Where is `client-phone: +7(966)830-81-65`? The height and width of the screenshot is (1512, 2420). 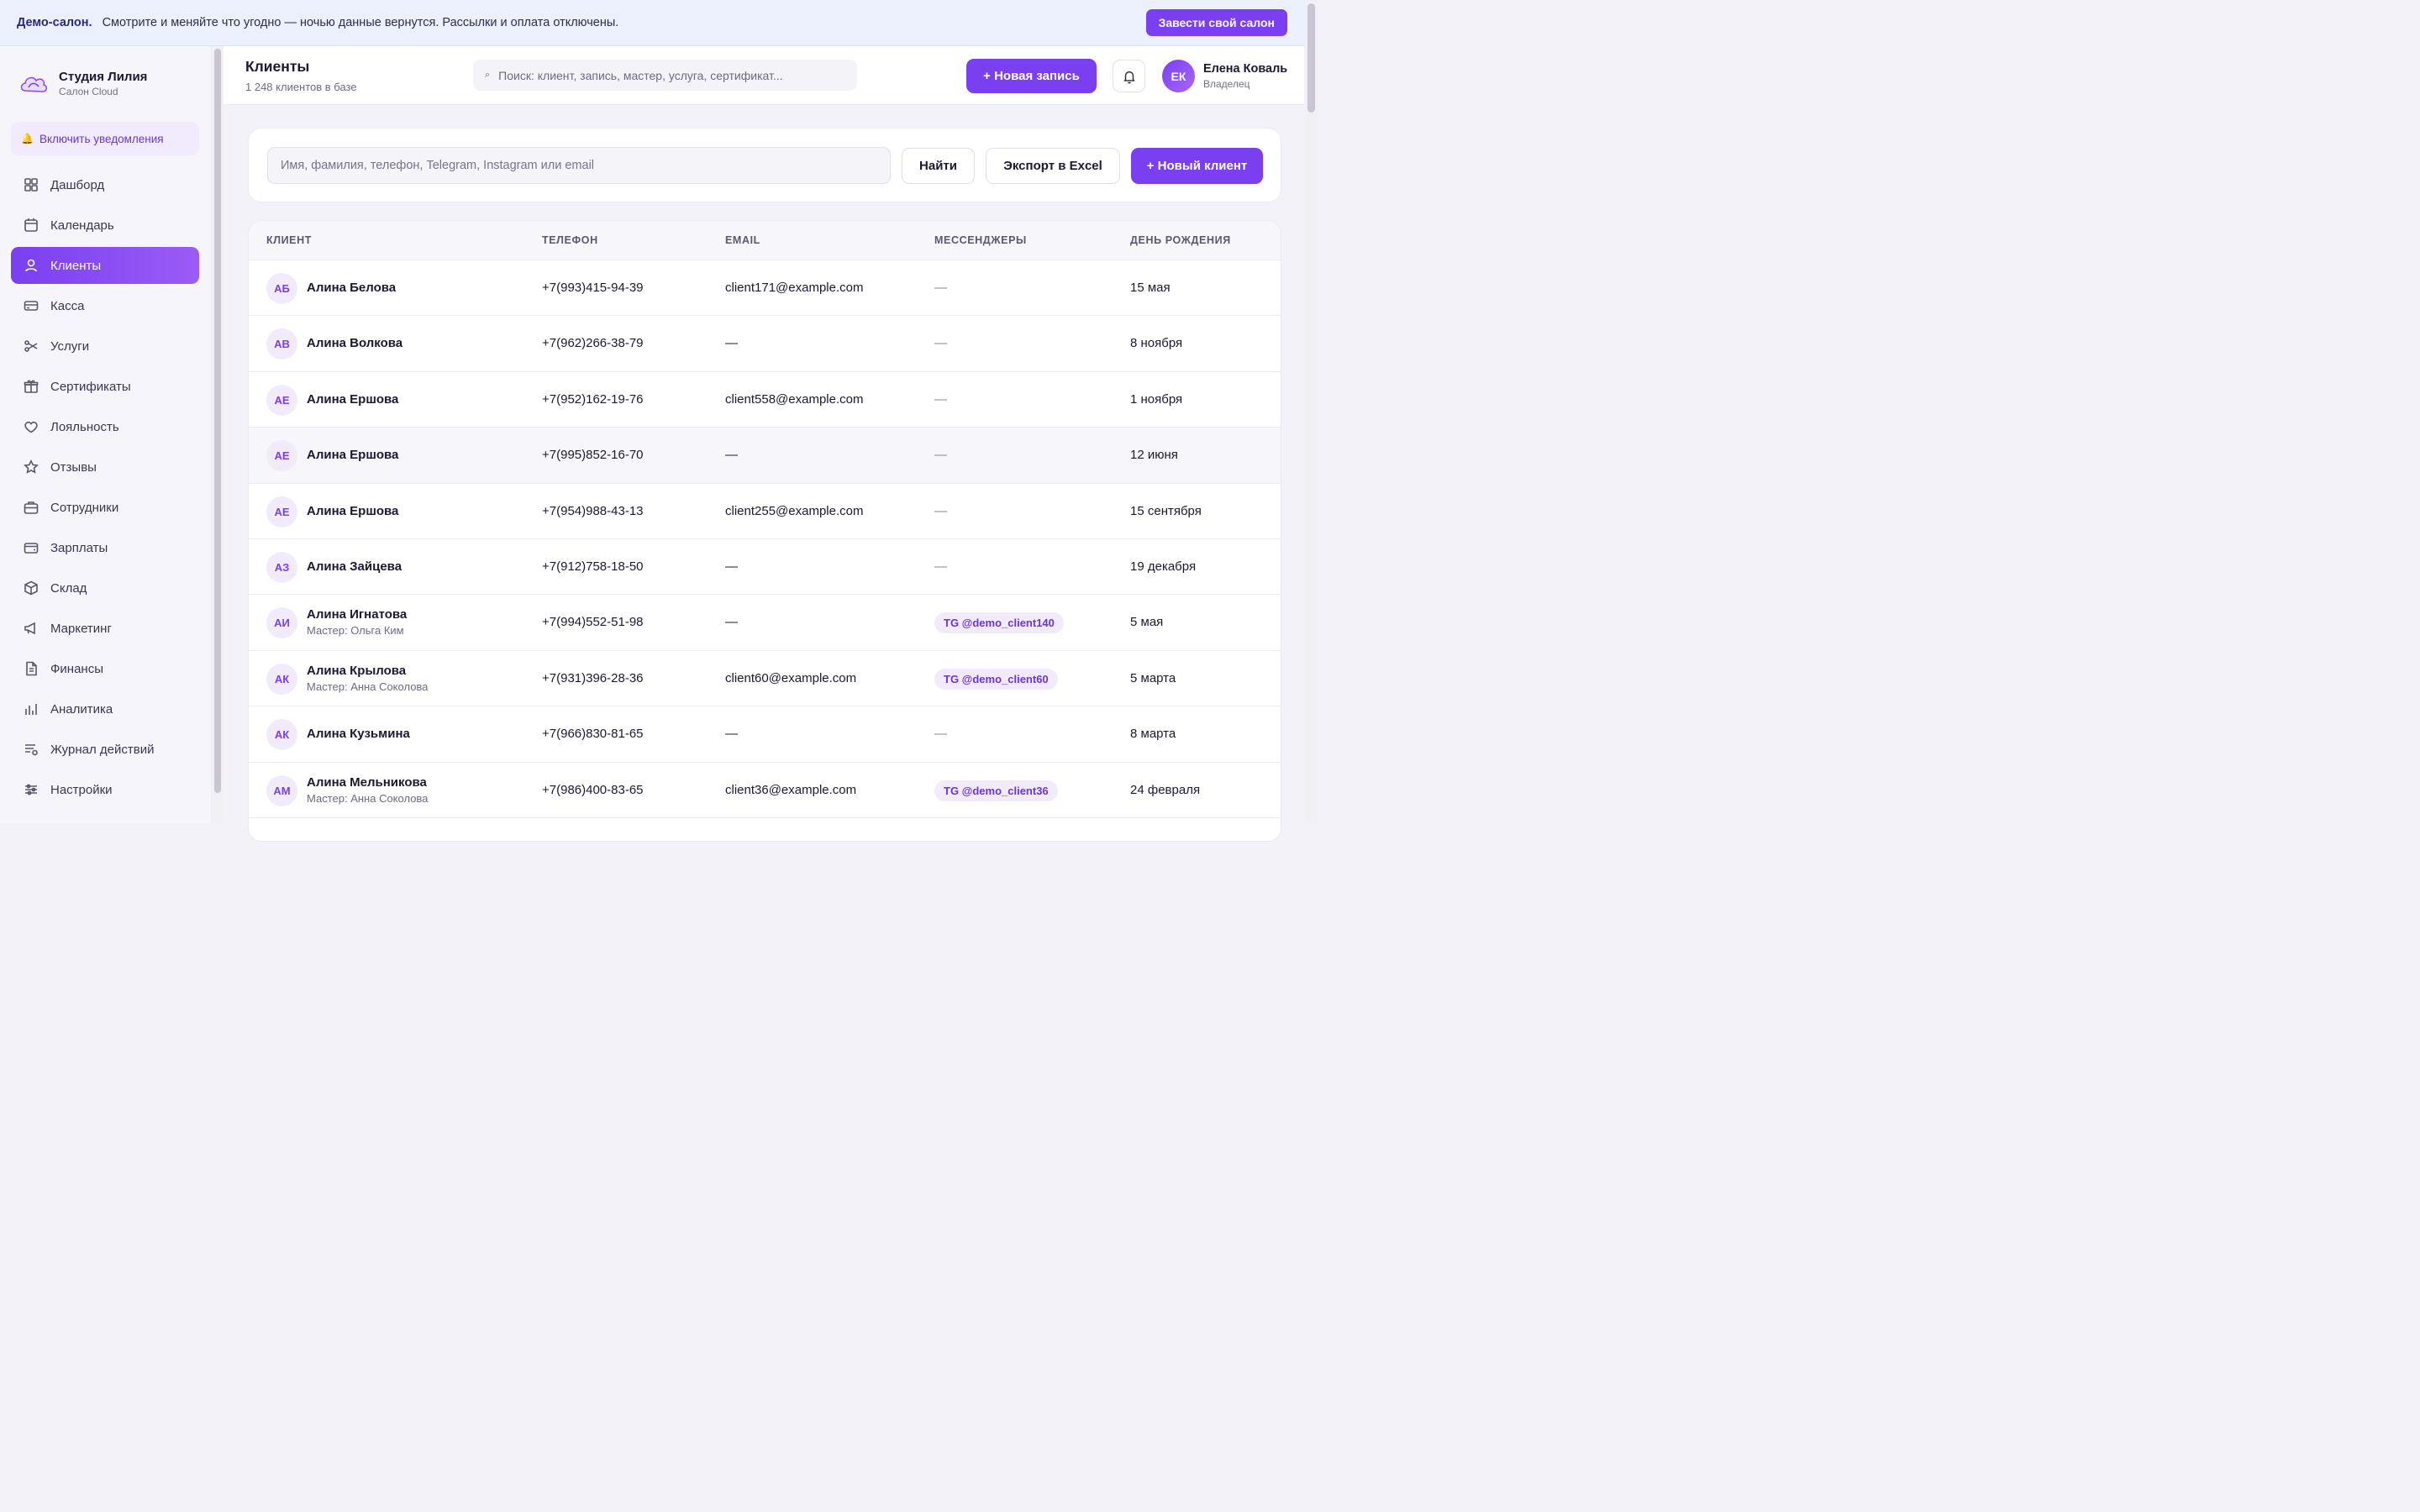
client-phone: +7(966)830-81-65 is located at coordinates (593, 734).